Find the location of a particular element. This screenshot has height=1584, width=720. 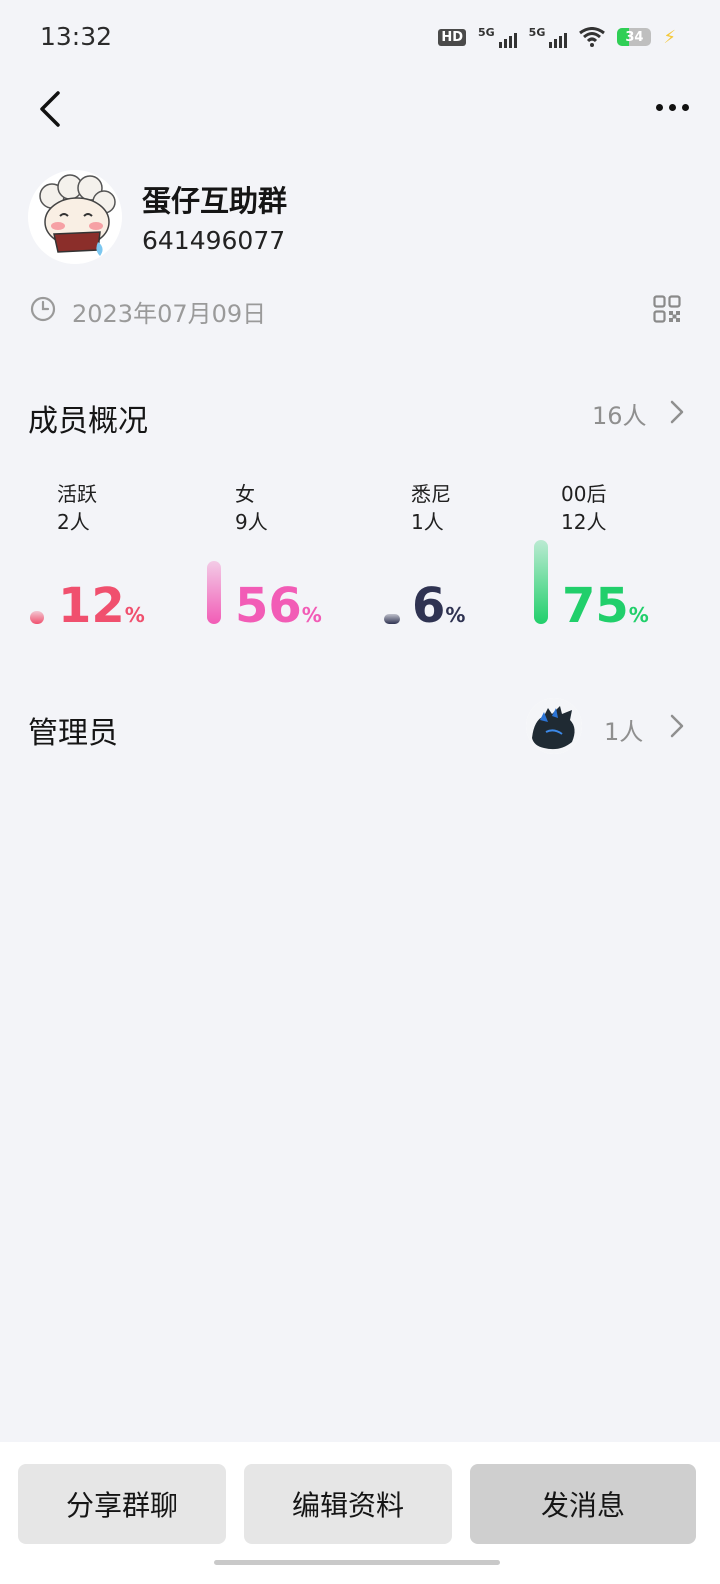

admin-count: 1人 is located at coordinates (623, 729).